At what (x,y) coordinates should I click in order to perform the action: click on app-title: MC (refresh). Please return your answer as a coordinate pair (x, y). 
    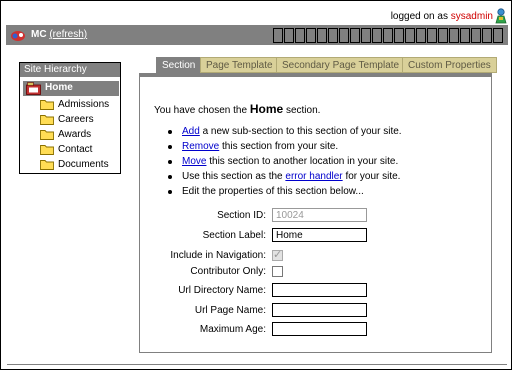
    Looking at the image, I should click on (59, 34).